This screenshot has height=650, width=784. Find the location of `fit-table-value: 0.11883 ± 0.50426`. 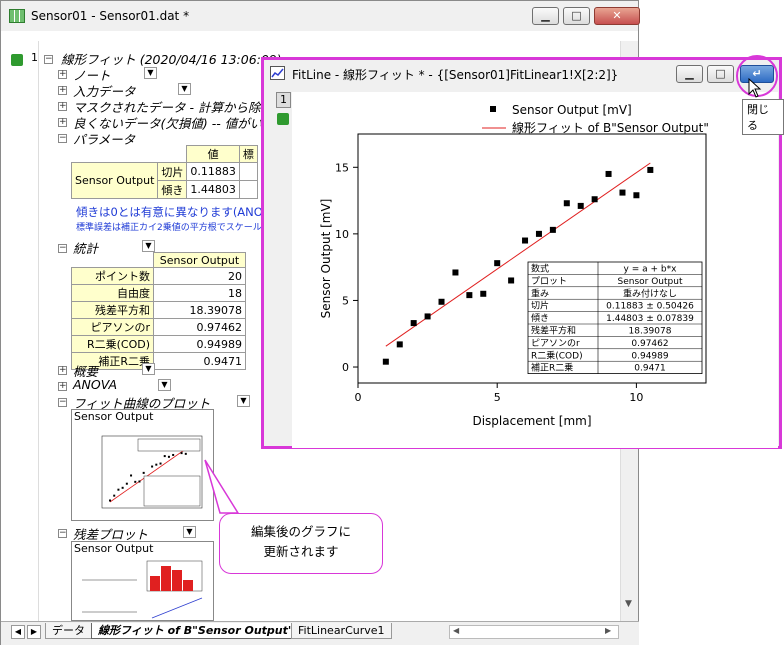

fit-table-value: 0.11883 ± 0.50426 is located at coordinates (650, 307).